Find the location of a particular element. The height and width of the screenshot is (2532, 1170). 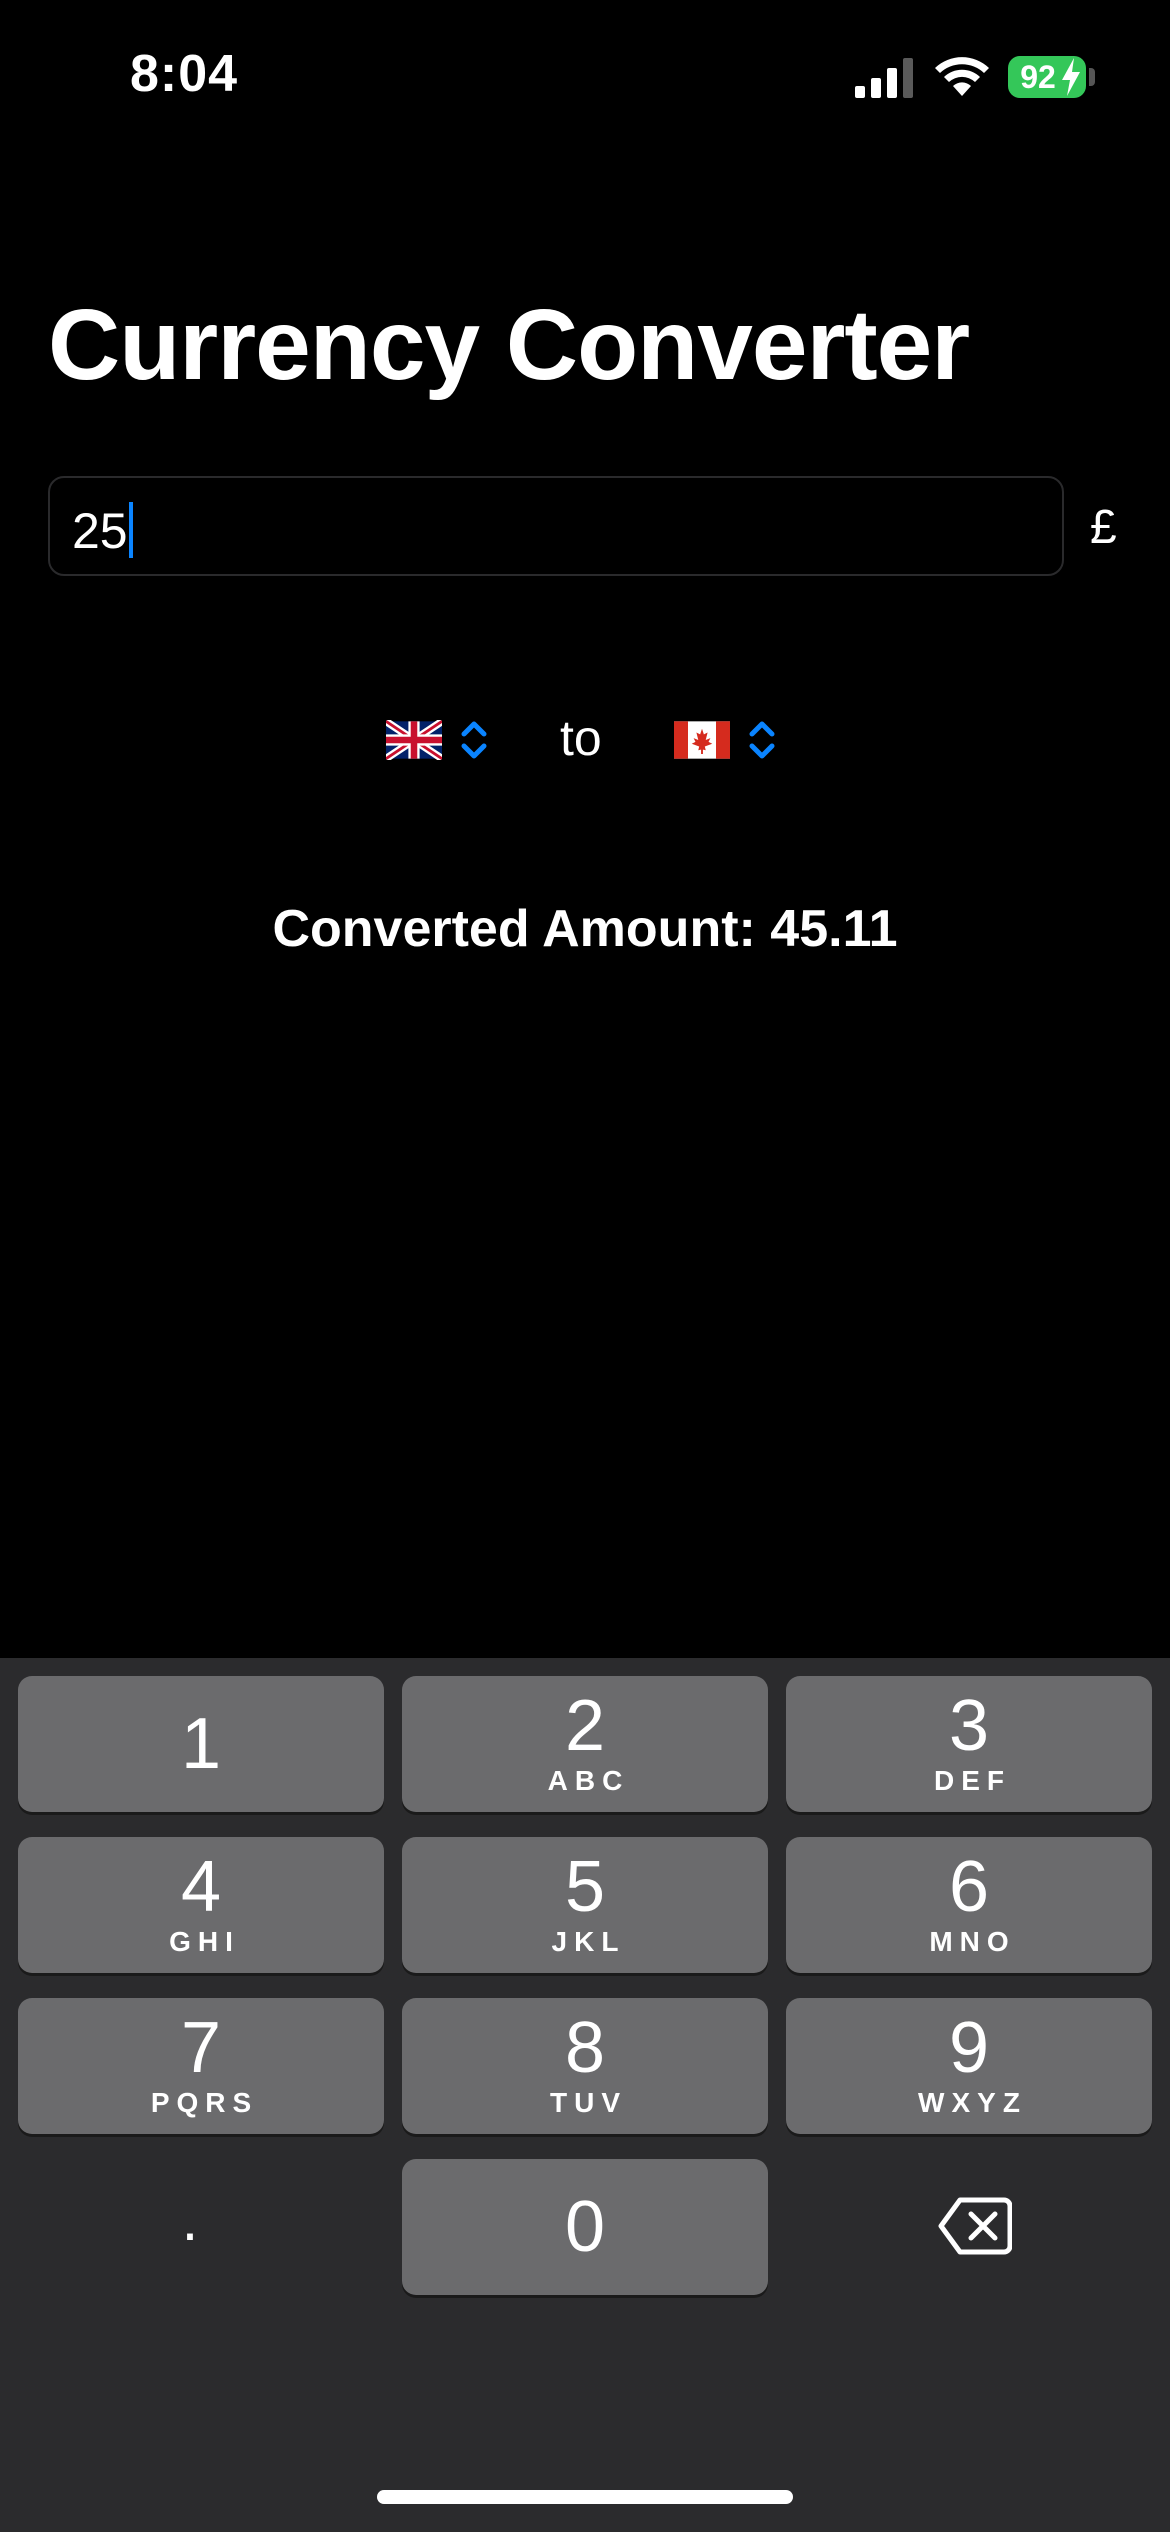

united-kingdom-flag-icon is located at coordinates (414, 740).